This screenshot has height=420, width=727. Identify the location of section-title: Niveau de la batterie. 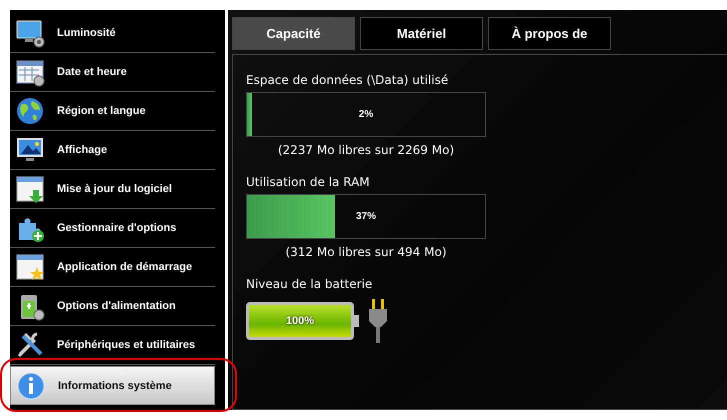
(310, 284).